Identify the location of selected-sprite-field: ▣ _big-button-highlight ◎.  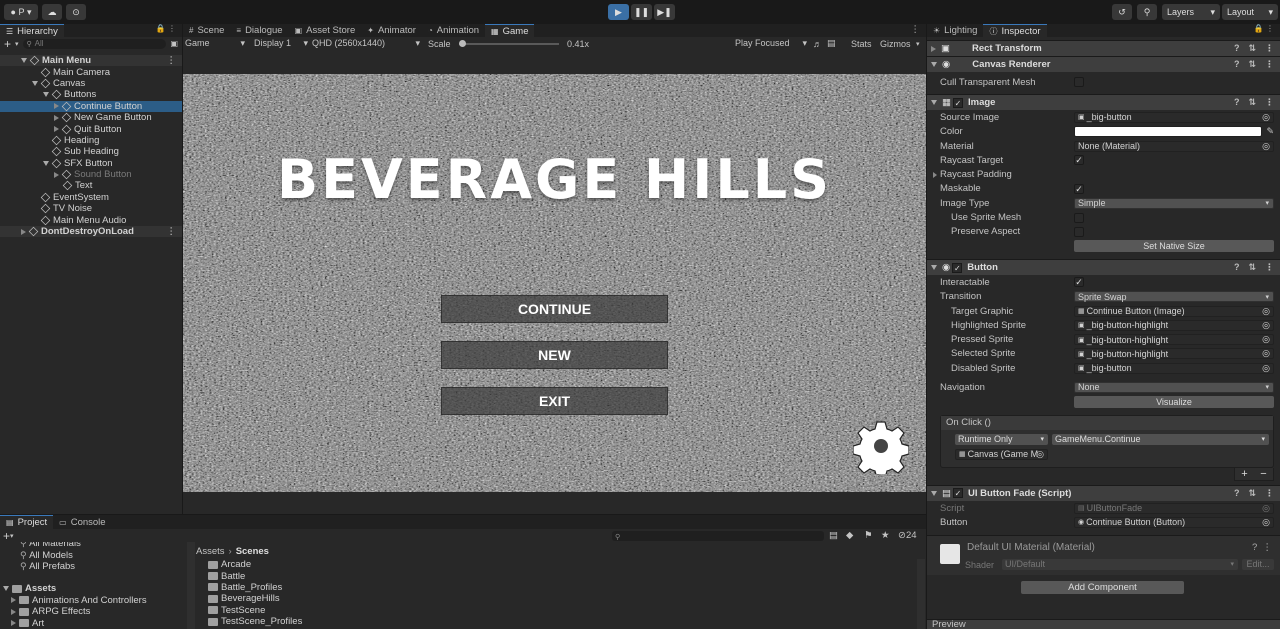
(1174, 354).